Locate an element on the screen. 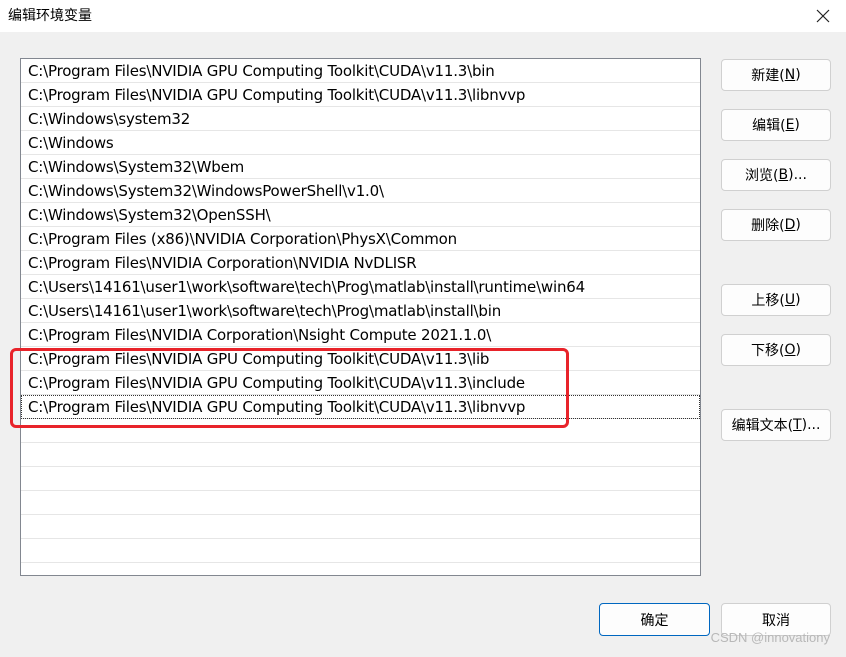 This screenshot has height=657, width=846. move-up-button-key: U is located at coordinates (790, 300).